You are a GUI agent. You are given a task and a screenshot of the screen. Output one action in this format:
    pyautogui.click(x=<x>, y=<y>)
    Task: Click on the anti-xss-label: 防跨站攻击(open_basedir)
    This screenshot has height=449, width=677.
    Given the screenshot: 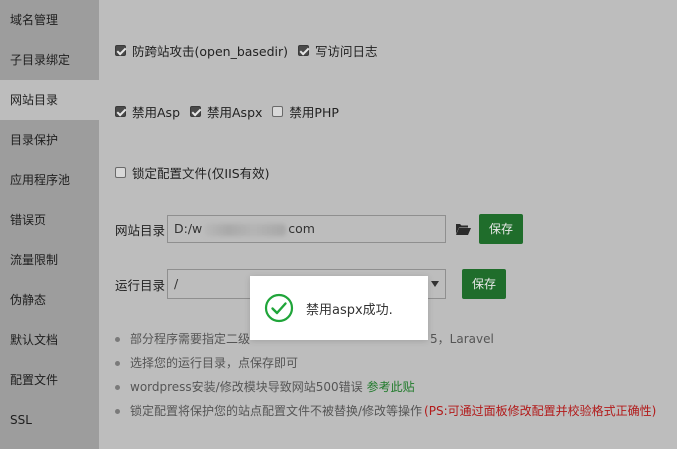 What is the action you would take?
    pyautogui.click(x=210, y=51)
    